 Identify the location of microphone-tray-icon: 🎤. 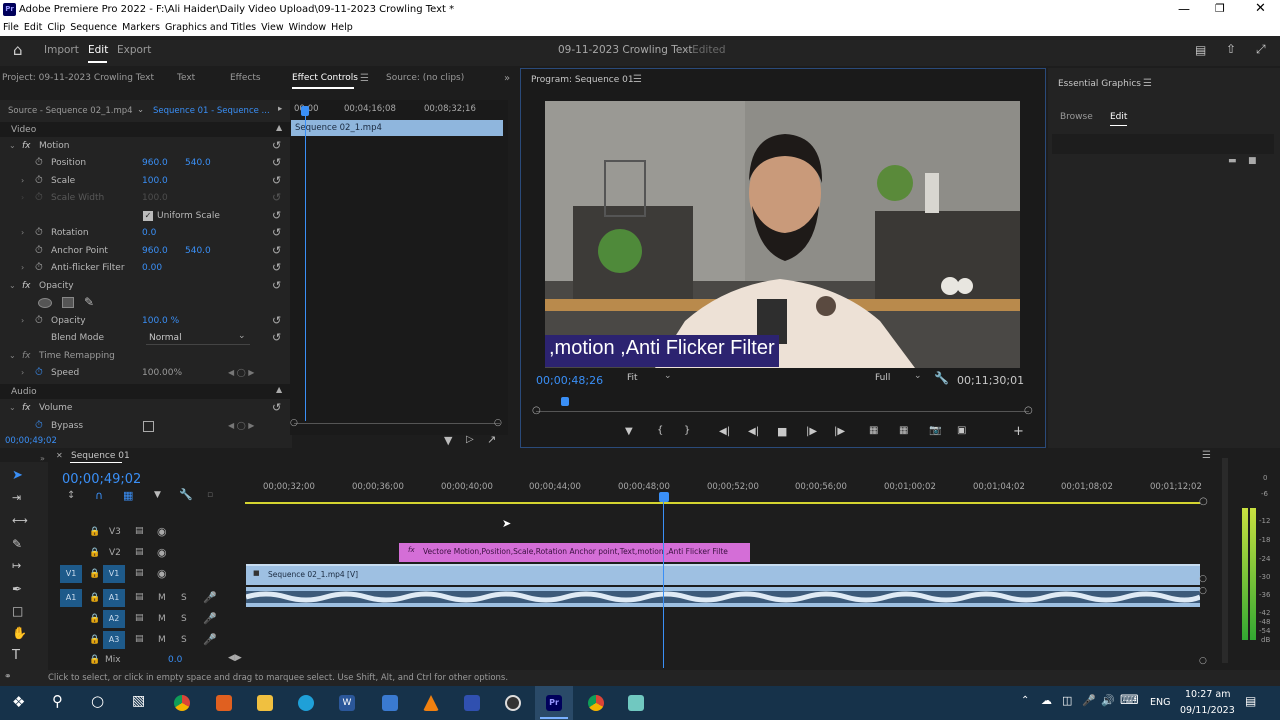
(1089, 700).